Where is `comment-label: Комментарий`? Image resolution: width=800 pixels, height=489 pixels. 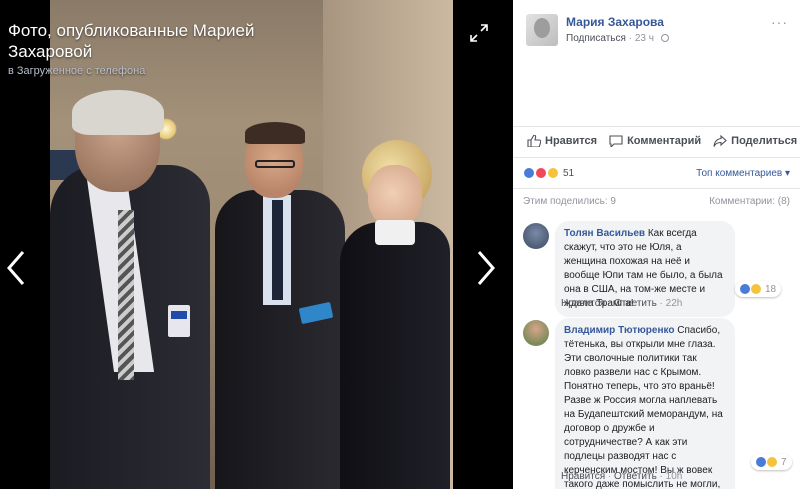 comment-label: Комментарий is located at coordinates (664, 141).